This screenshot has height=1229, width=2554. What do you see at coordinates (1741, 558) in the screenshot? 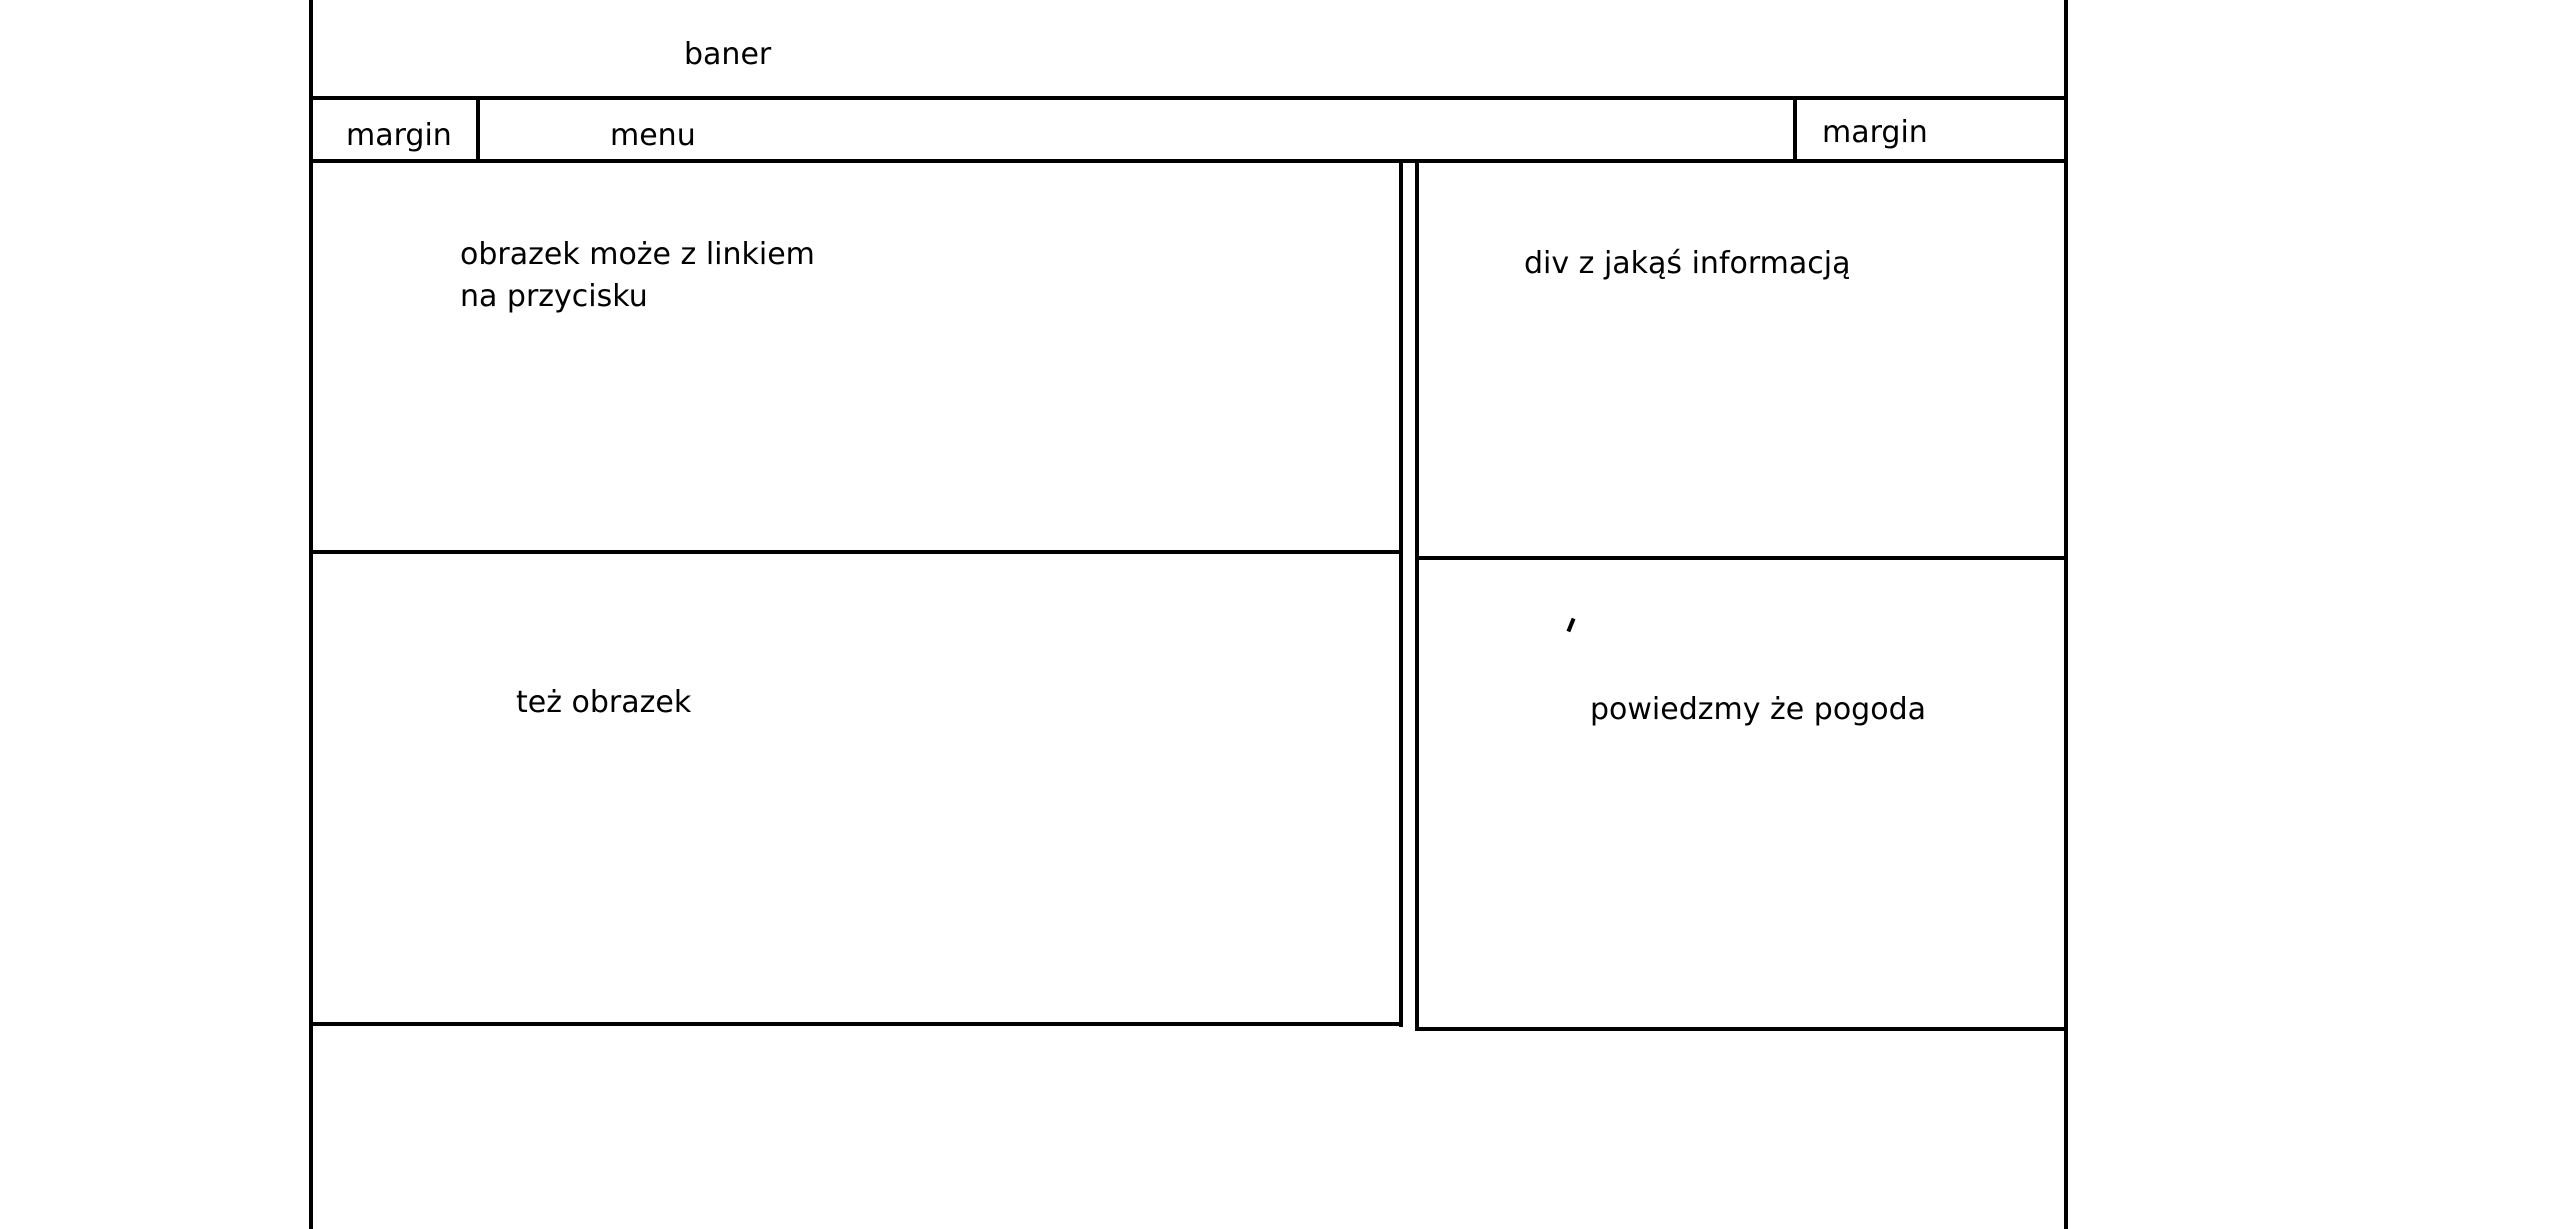
I see `right-column-middle-line` at bounding box center [1741, 558].